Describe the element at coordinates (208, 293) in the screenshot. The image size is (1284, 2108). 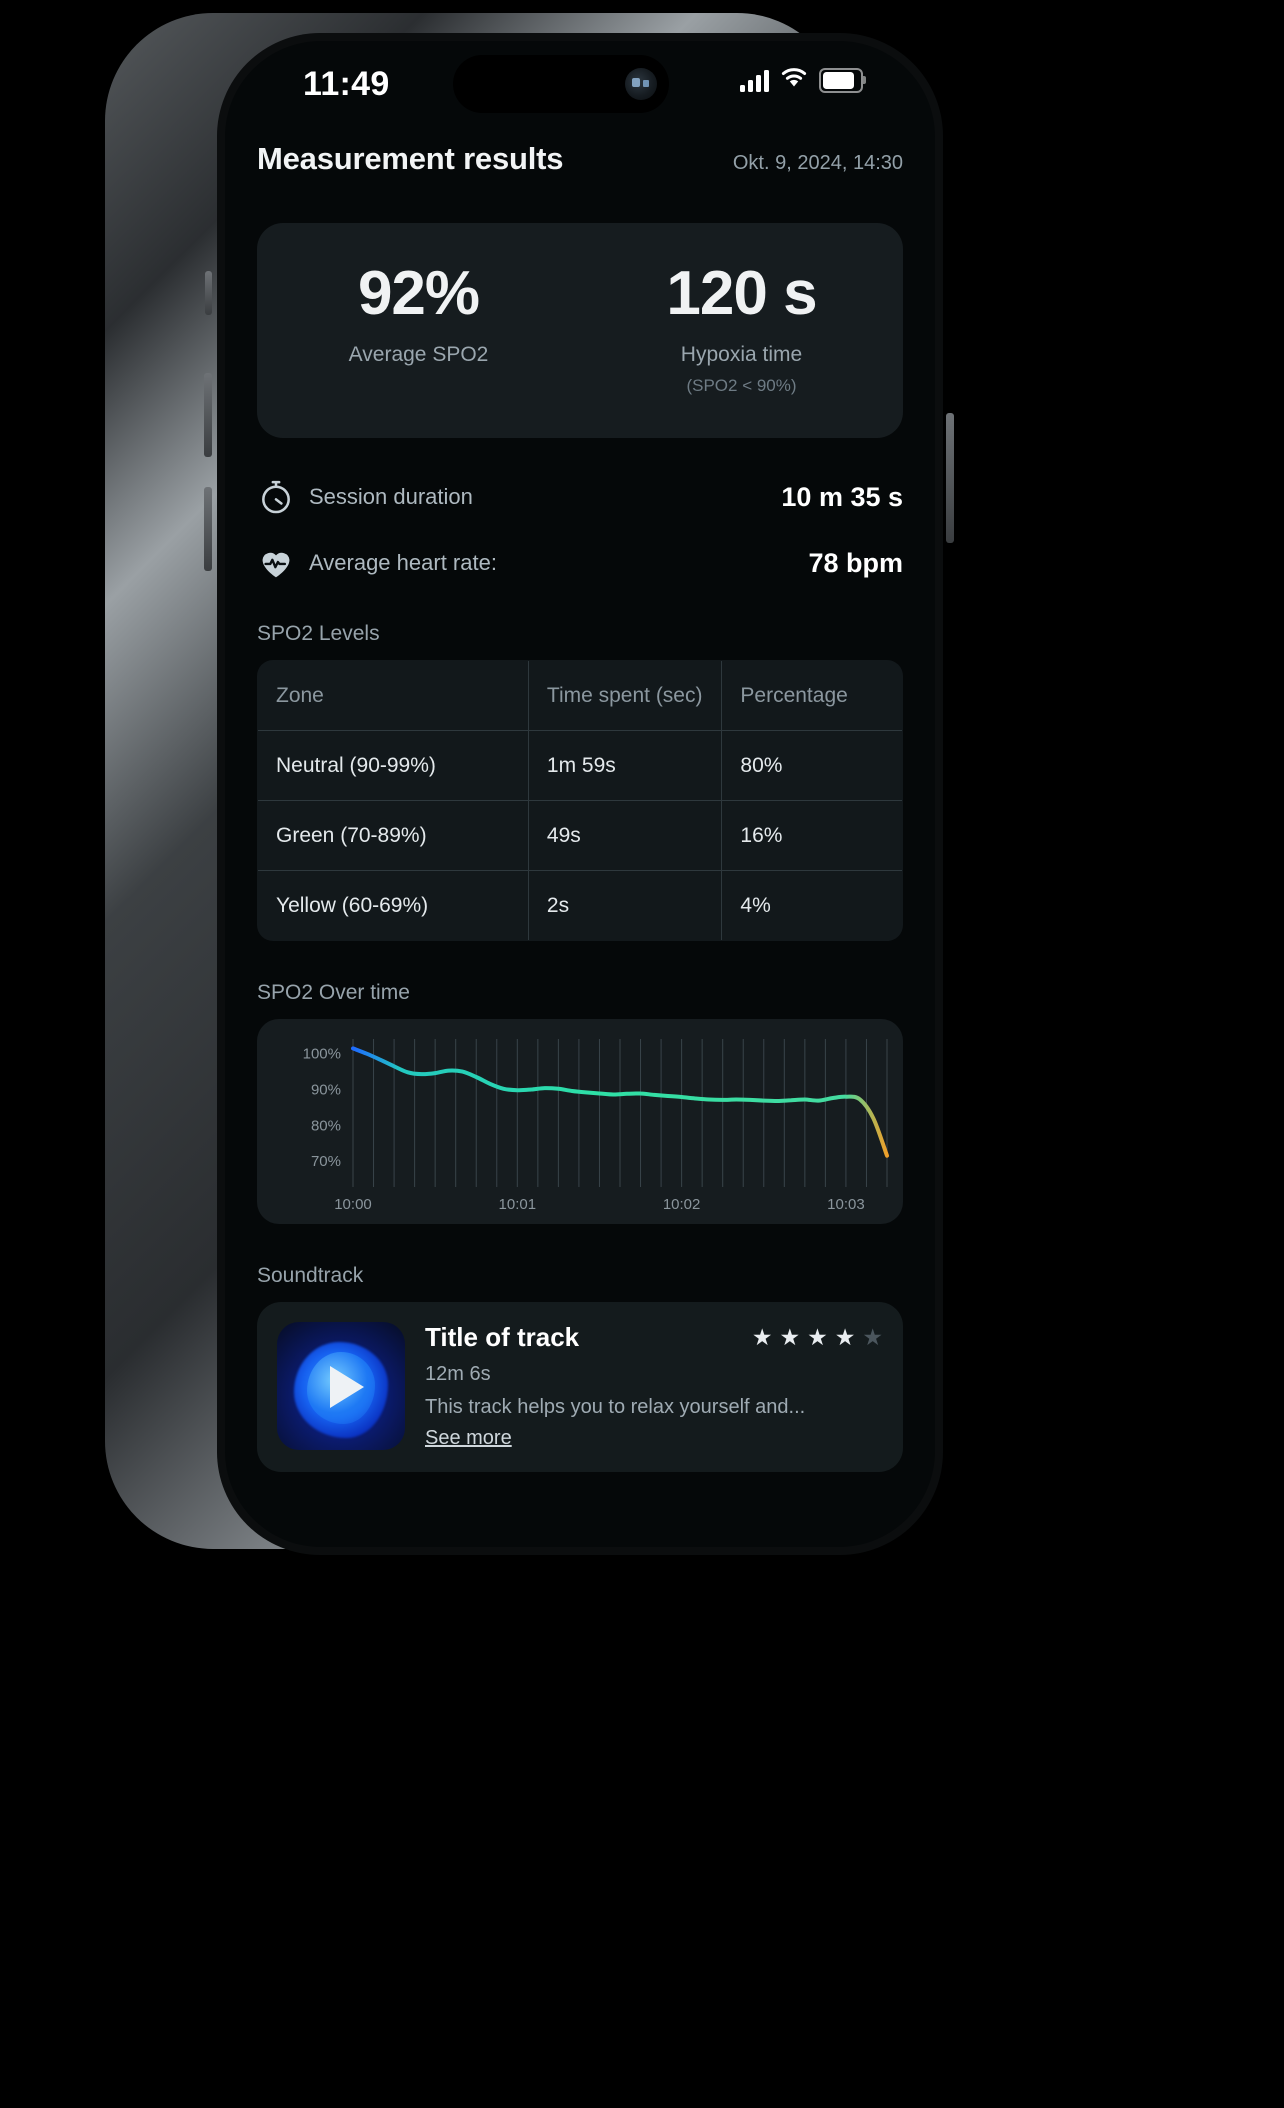
I see `silent-switch-button` at that location.